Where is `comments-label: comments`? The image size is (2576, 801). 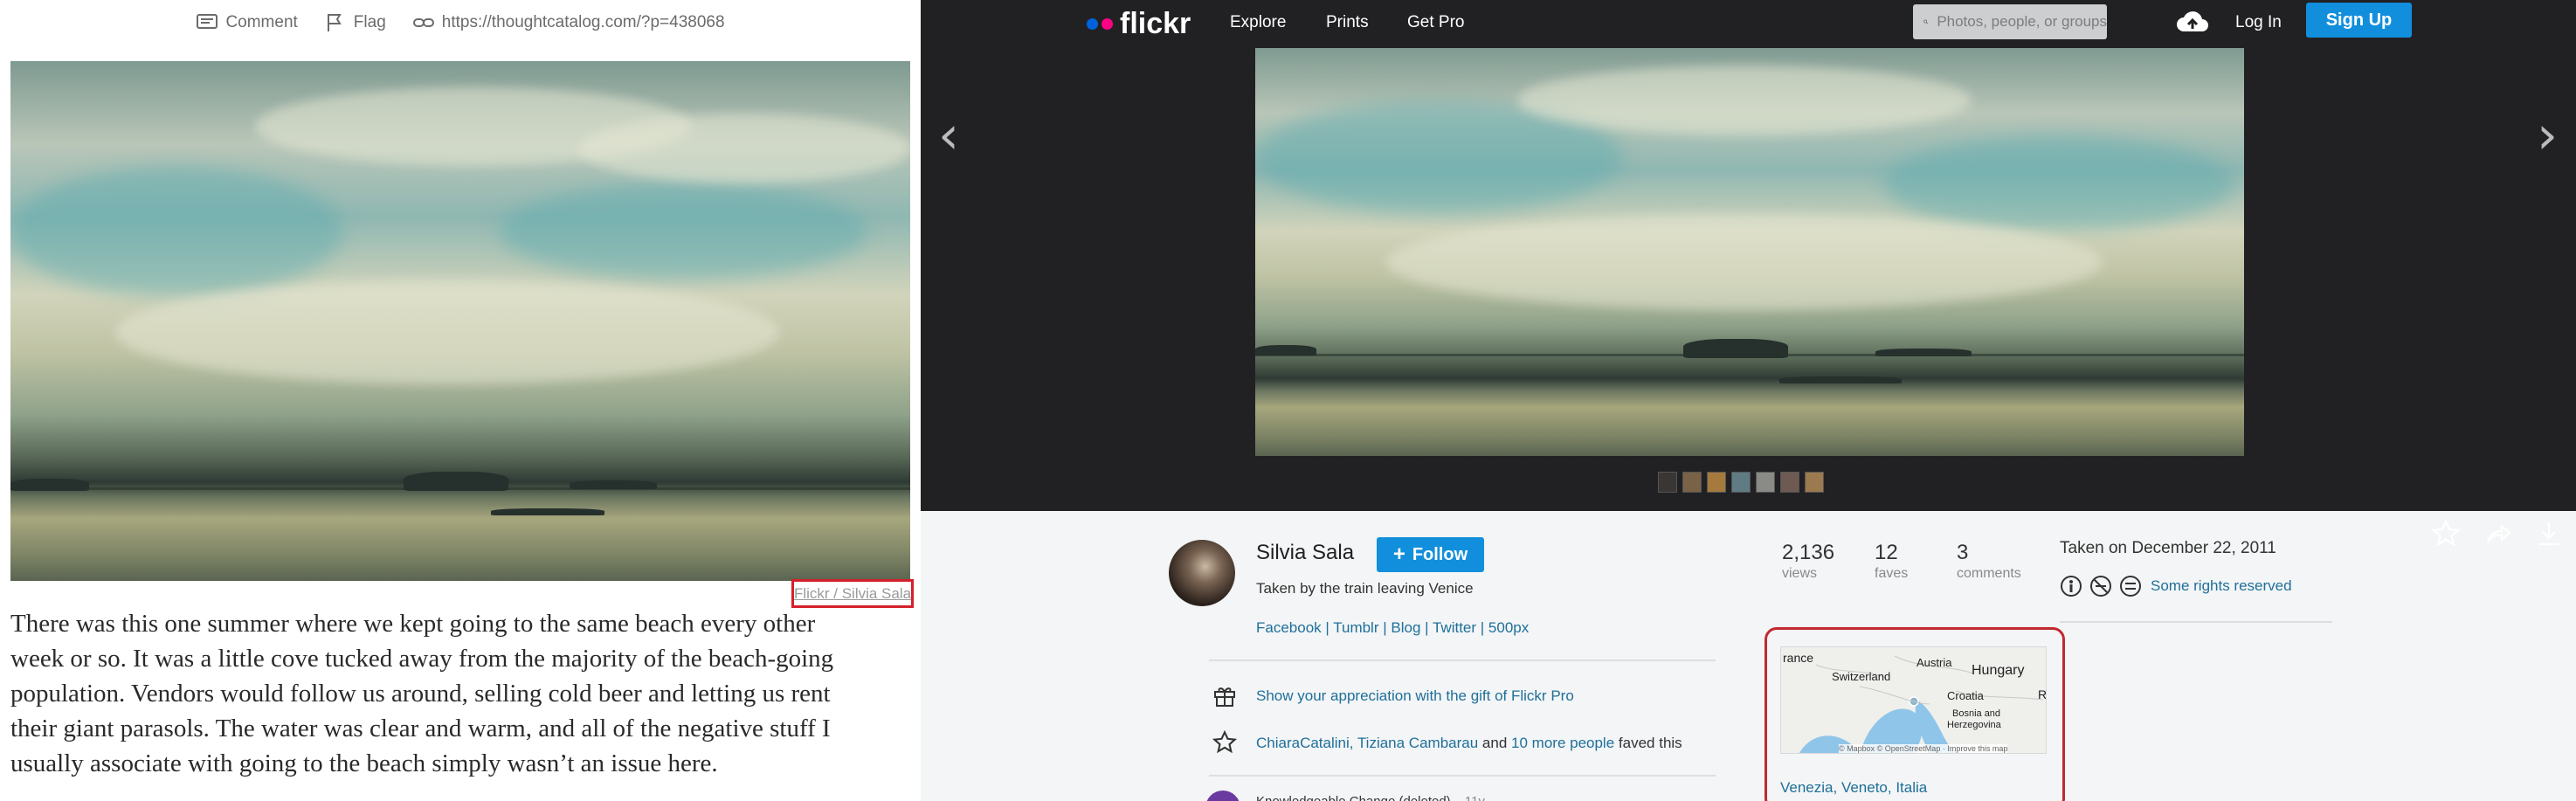 comments-label: comments is located at coordinates (1989, 573).